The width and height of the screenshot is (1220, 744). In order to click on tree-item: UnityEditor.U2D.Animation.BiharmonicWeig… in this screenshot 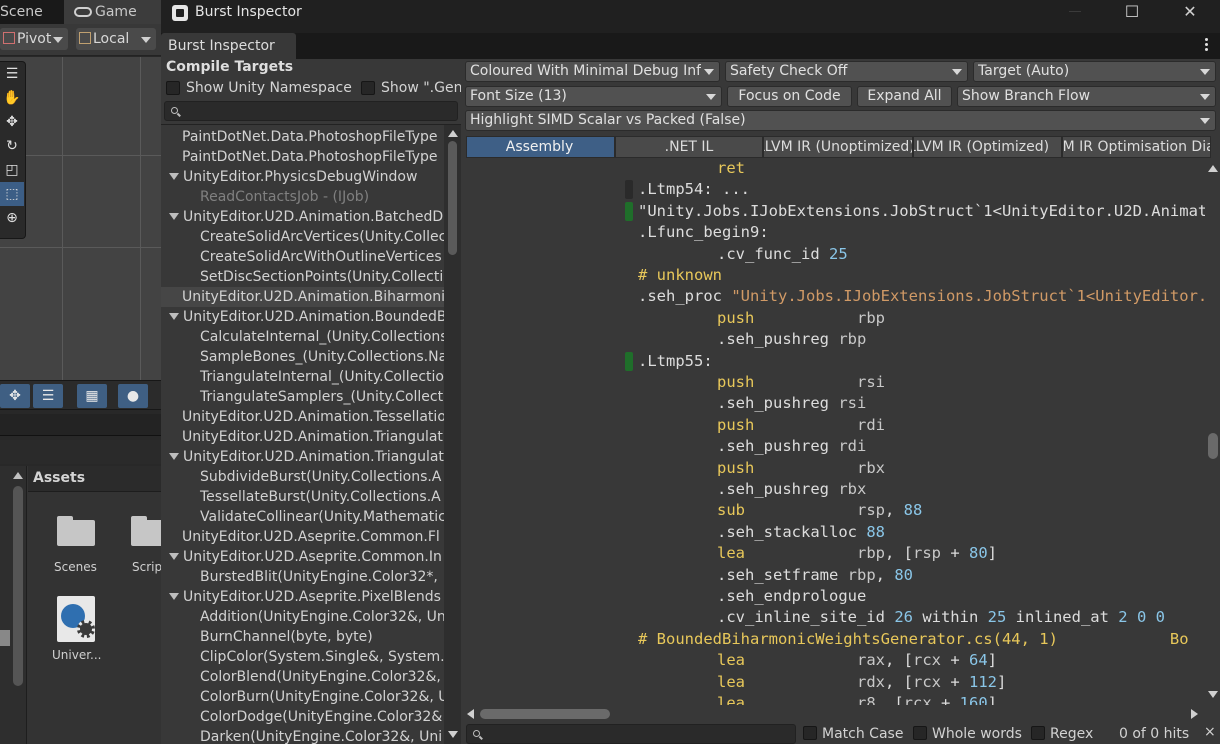, I will do `click(302, 297)`.